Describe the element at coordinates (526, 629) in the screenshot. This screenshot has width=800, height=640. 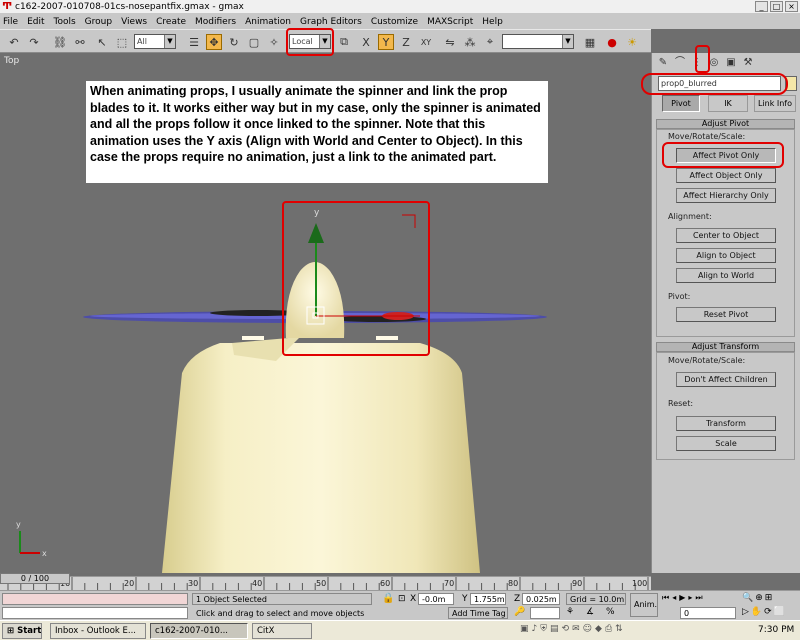
I see `tray-network-icon: ▣` at that location.